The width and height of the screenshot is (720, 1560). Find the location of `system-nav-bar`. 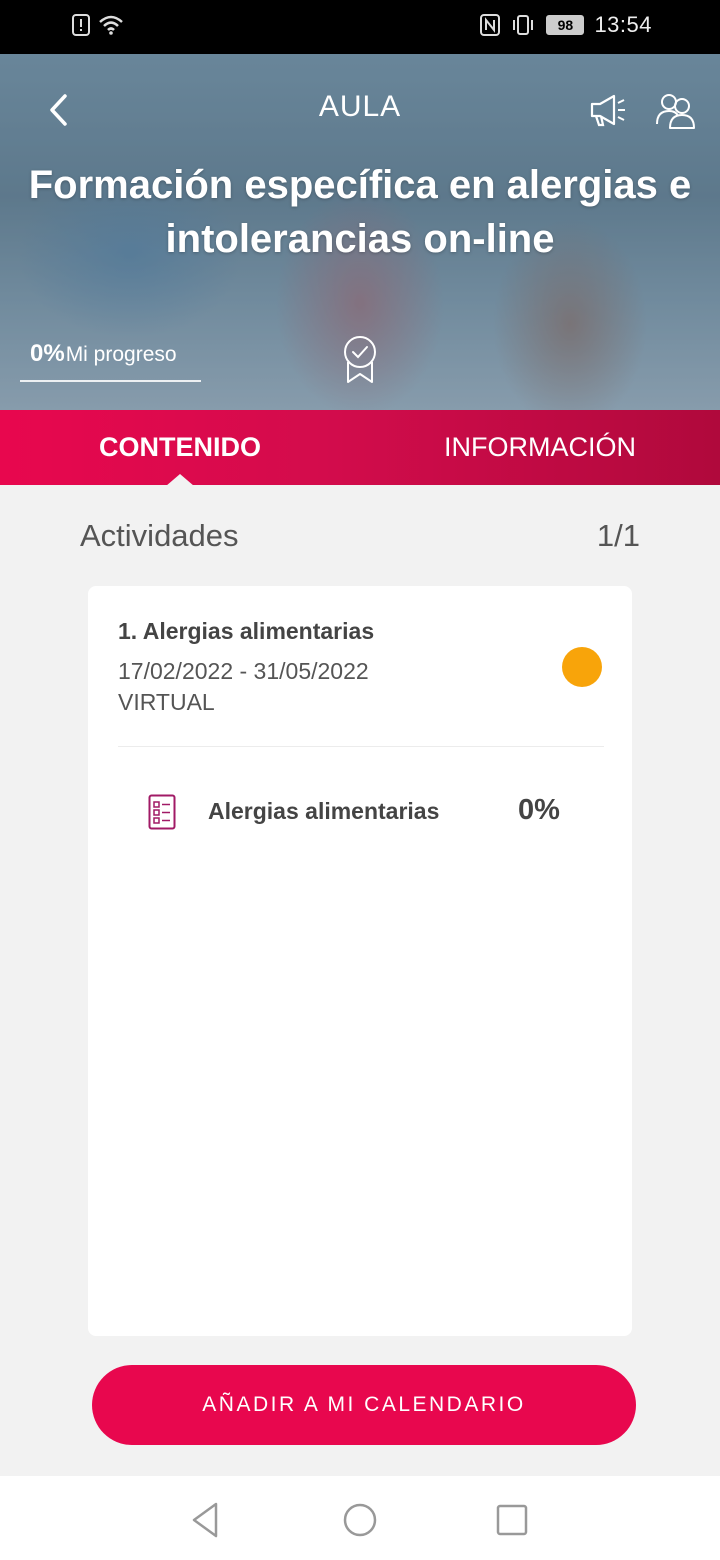

system-nav-bar is located at coordinates (360, 1518).